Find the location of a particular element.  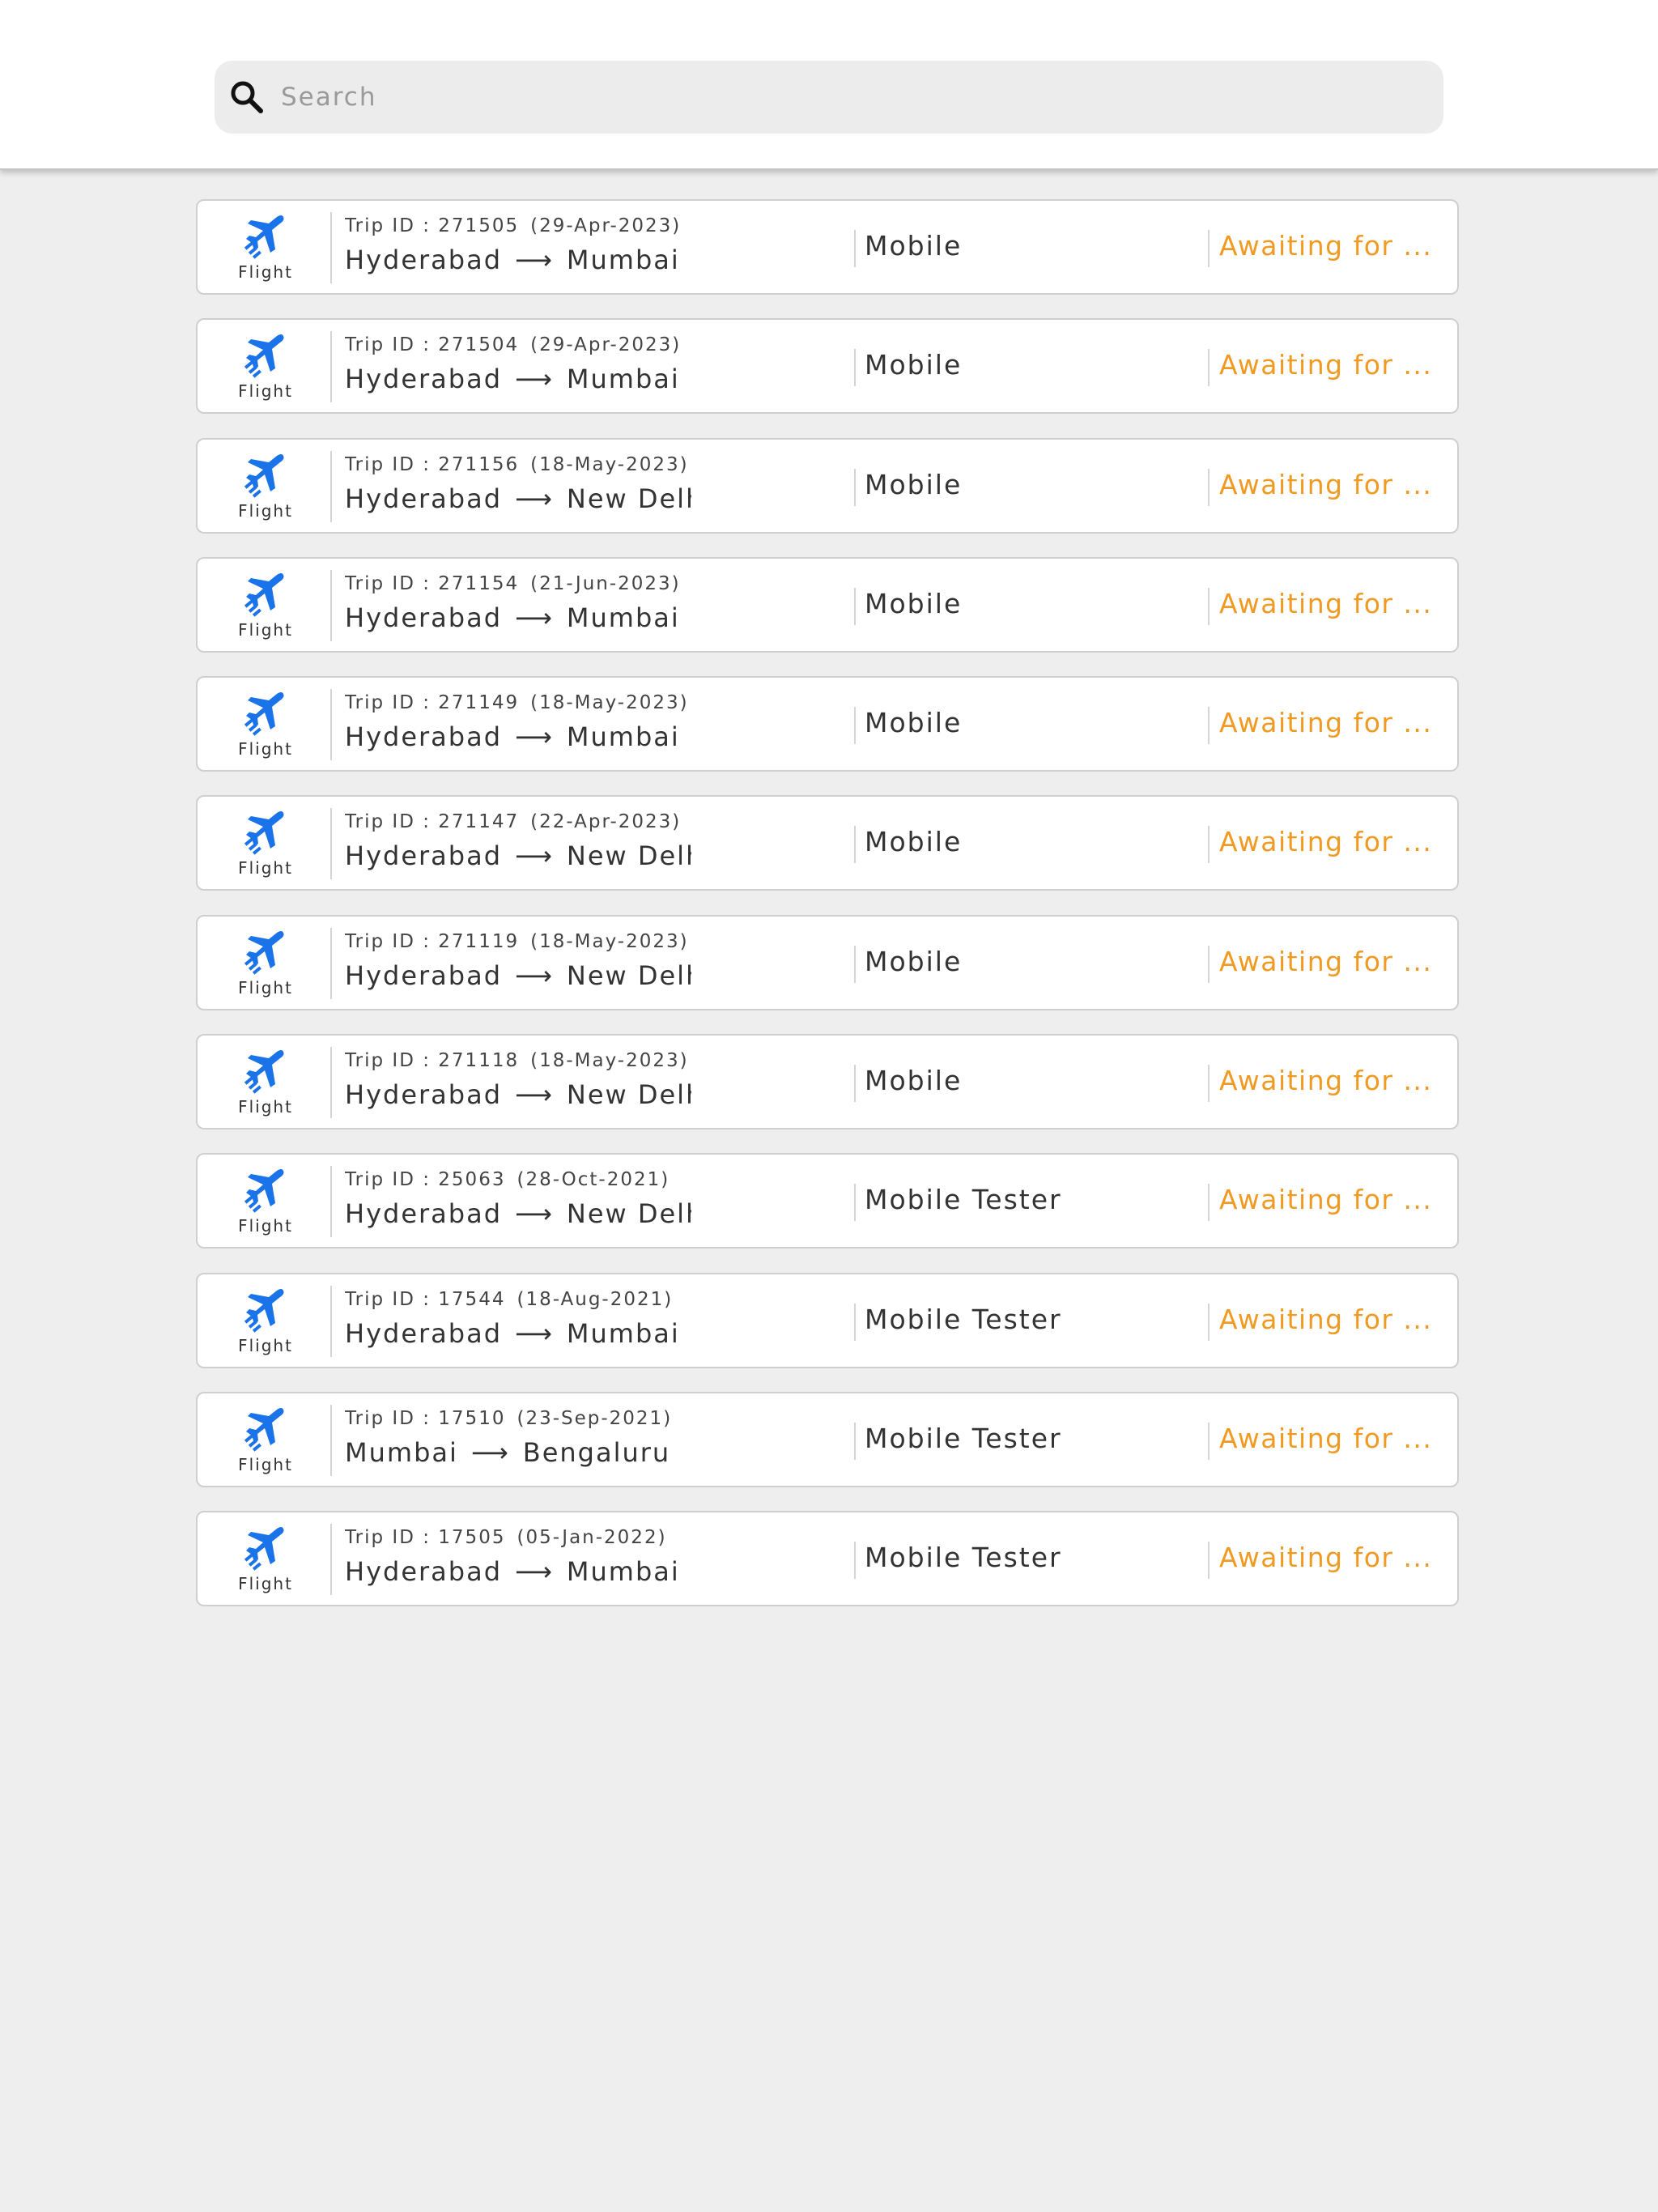

trip-id: Trip ID : 17544 is located at coordinates (425, 1299).